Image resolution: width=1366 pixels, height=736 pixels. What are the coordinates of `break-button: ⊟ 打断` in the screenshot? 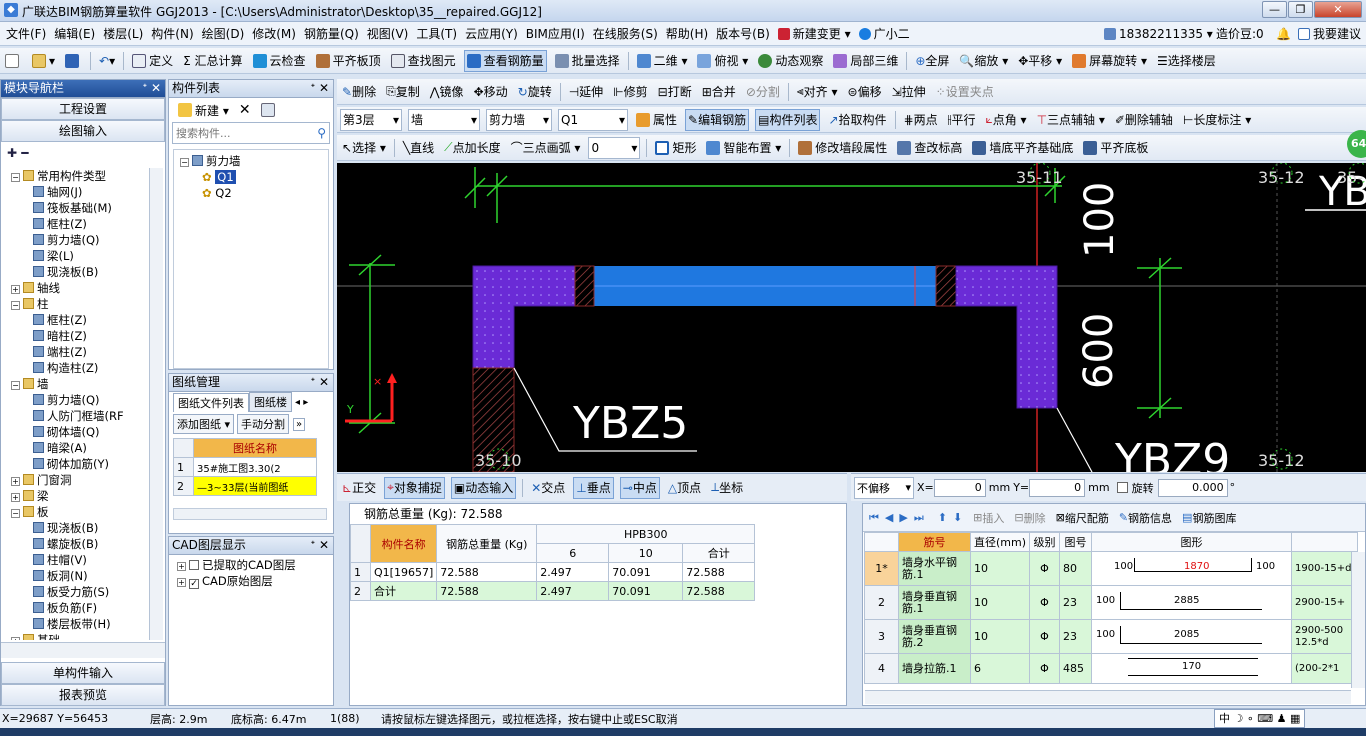 It's located at (675, 92).